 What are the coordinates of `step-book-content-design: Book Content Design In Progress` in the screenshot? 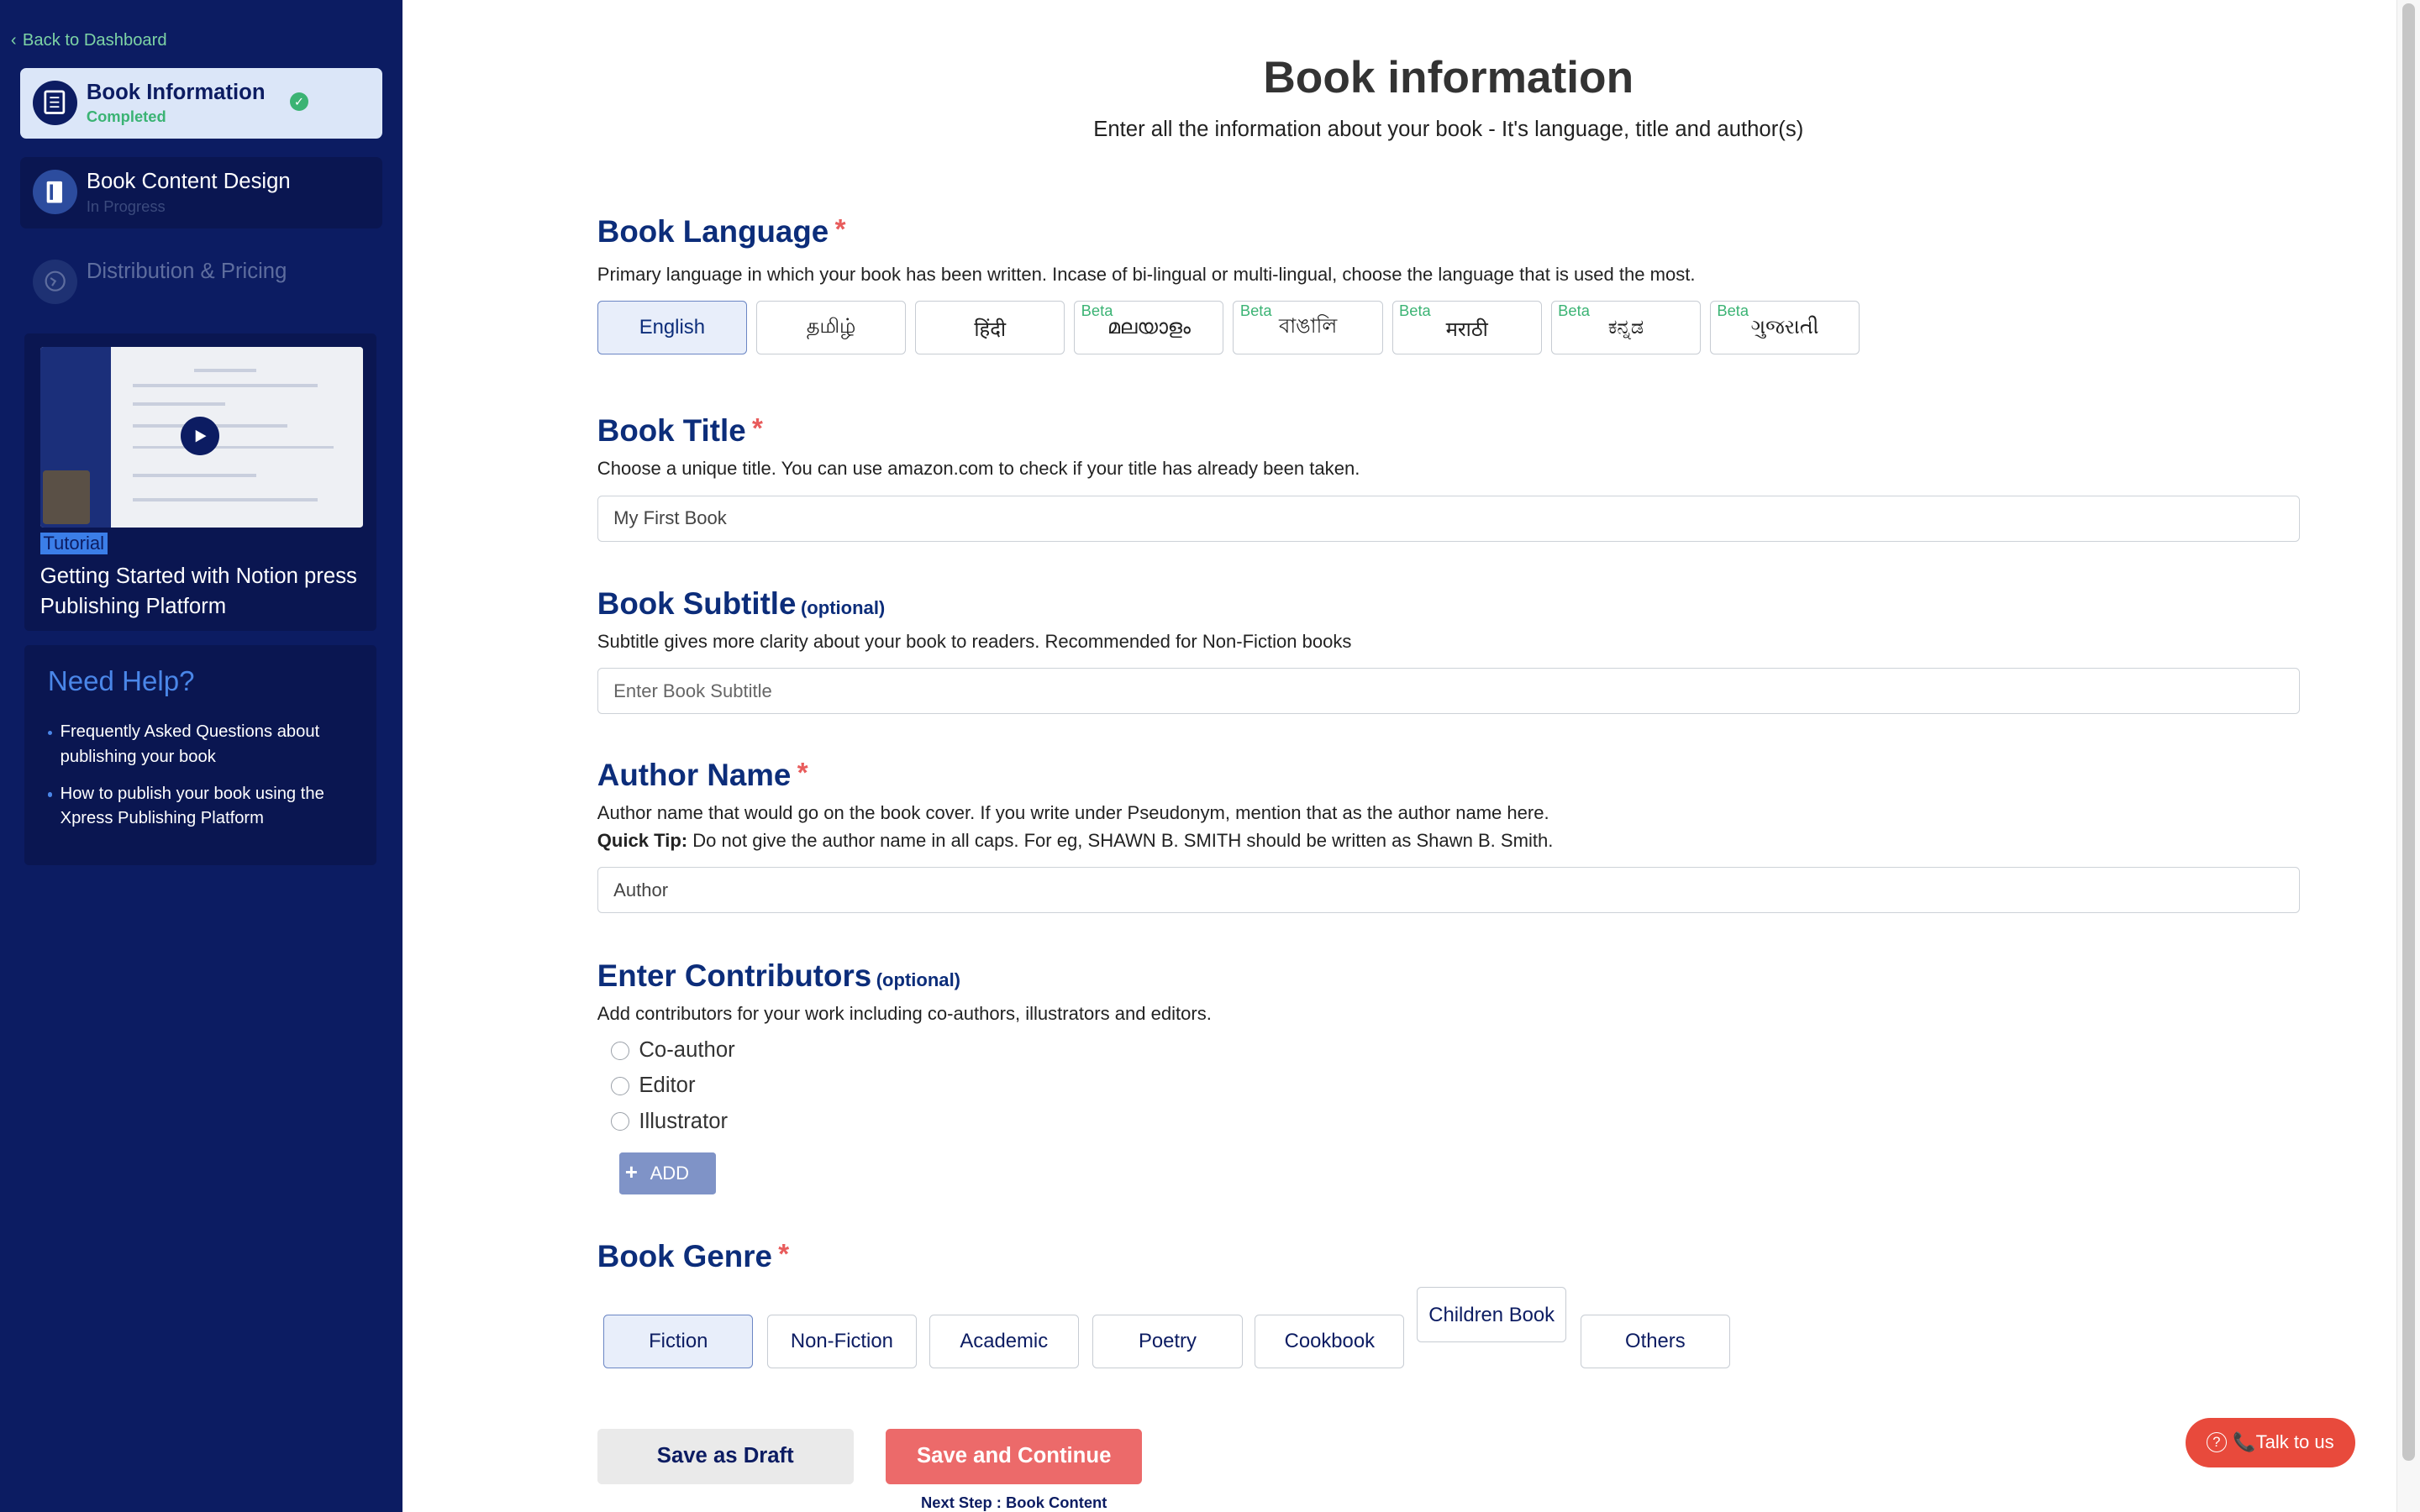 It's located at (201, 192).